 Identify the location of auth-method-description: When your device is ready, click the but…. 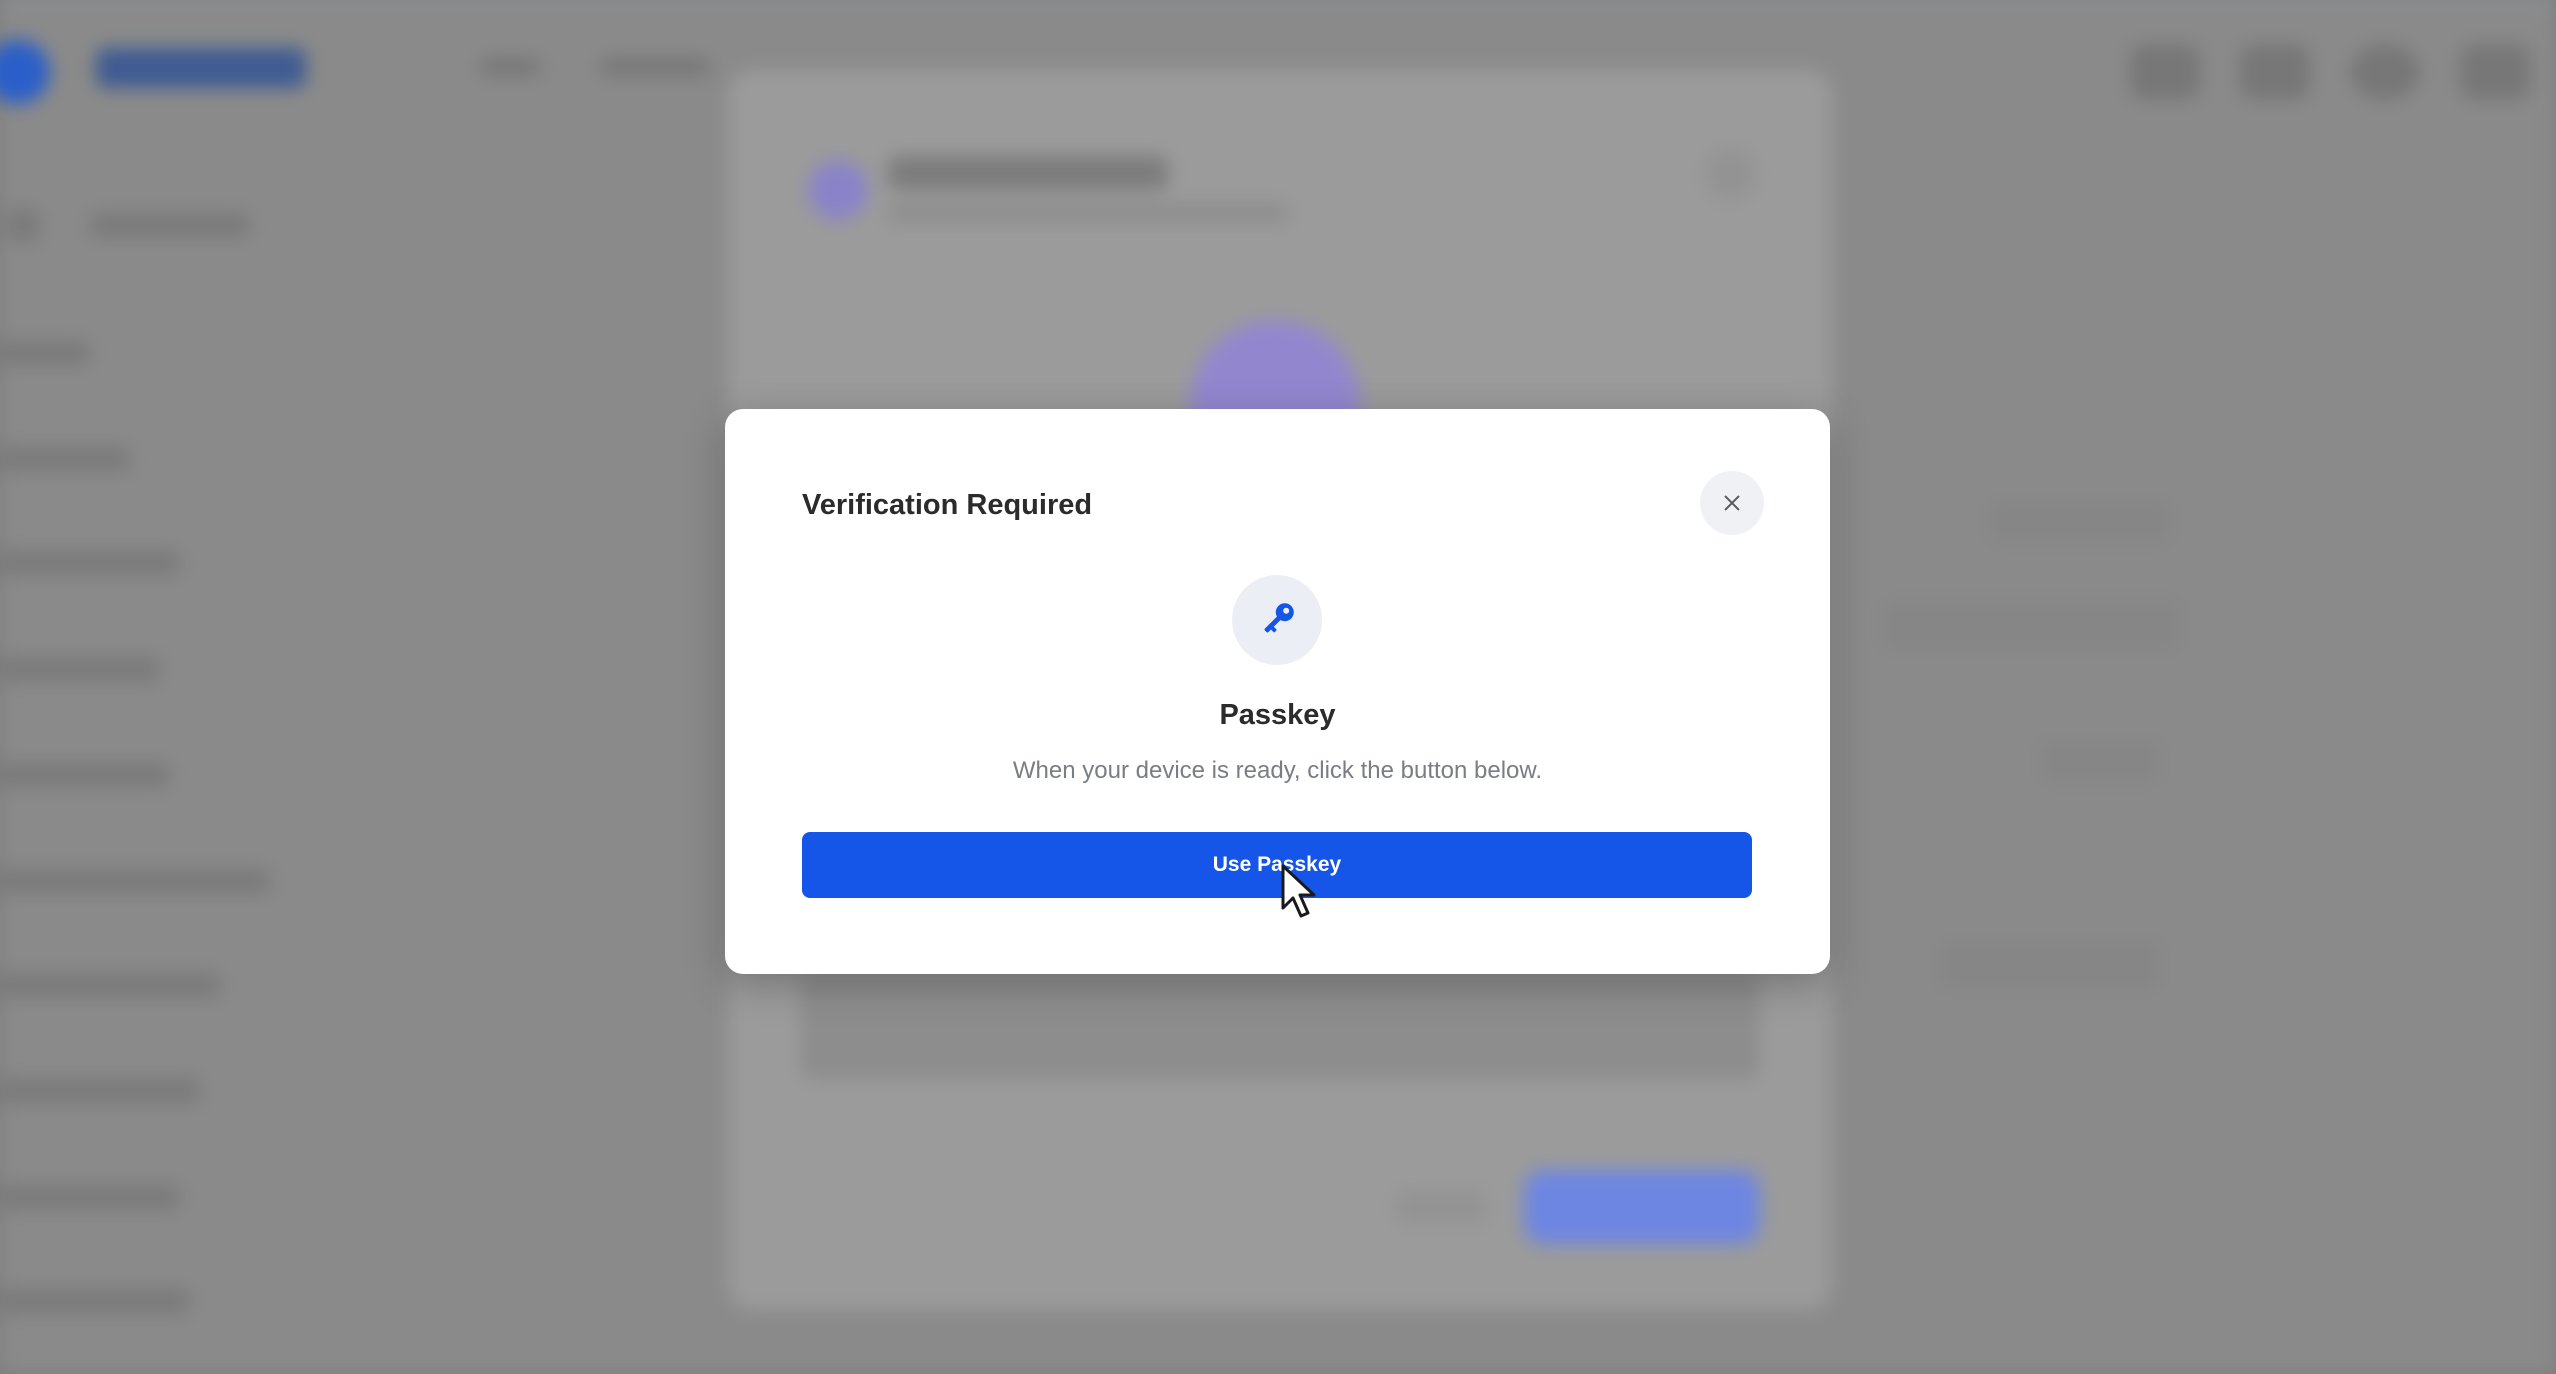
(1277, 770).